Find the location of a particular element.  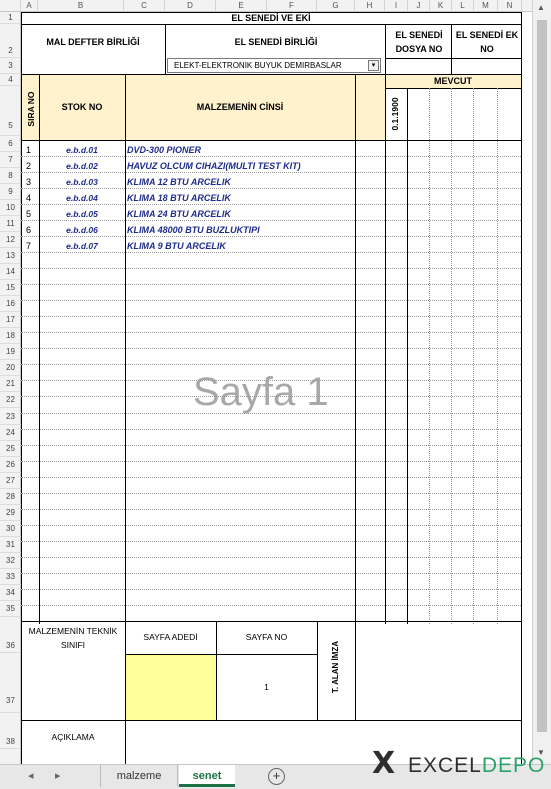

row-header: 37 is located at coordinates (10, 683).